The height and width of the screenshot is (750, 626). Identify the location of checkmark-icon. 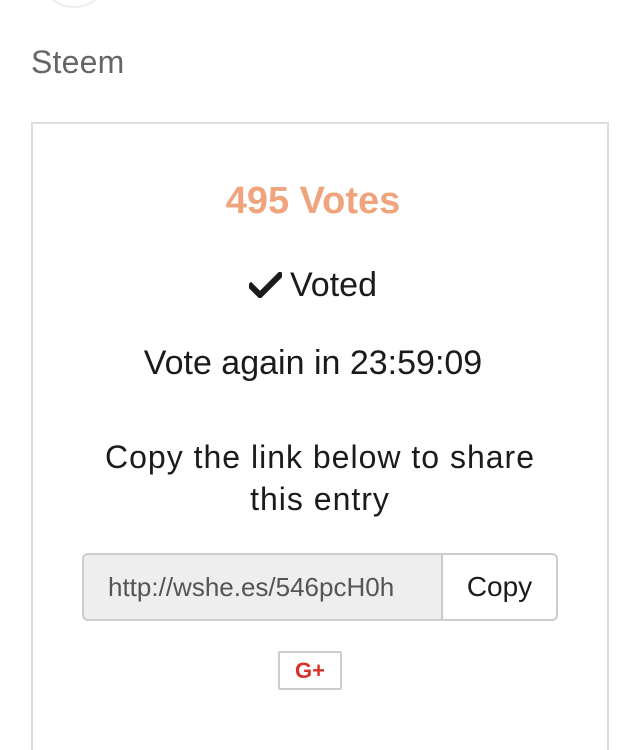
(265, 285).